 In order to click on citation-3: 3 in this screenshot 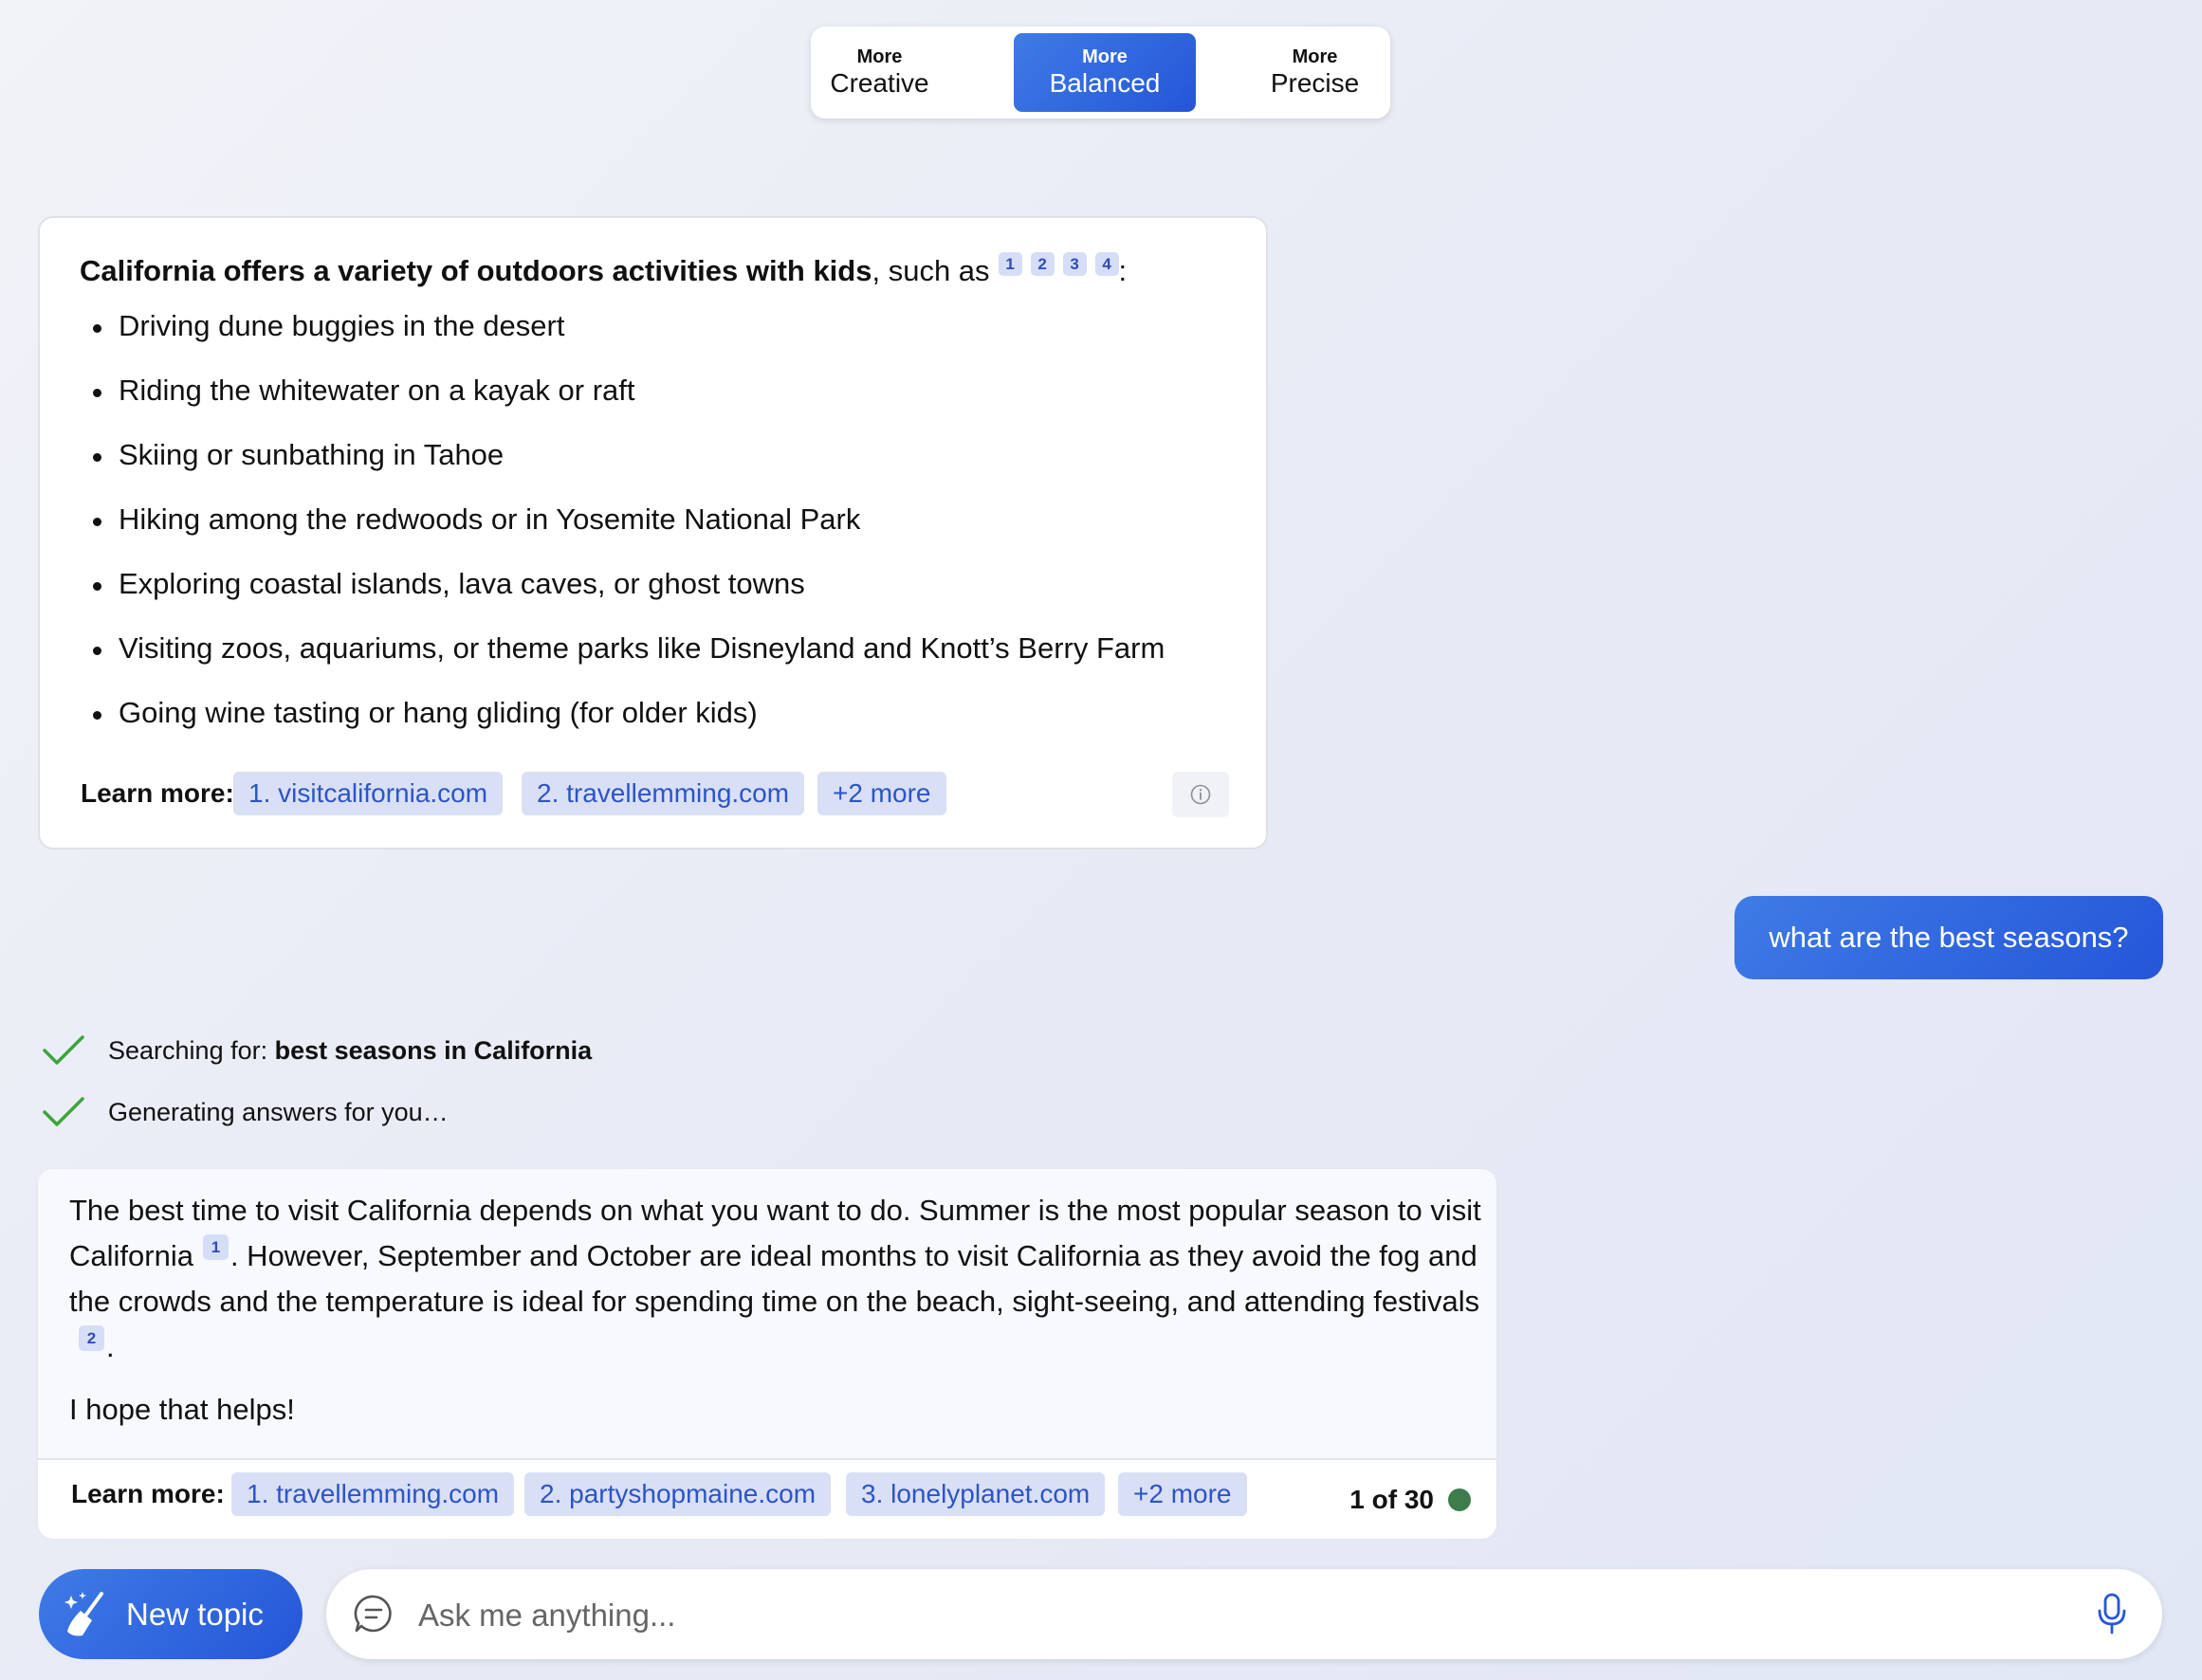, I will do `click(1074, 264)`.